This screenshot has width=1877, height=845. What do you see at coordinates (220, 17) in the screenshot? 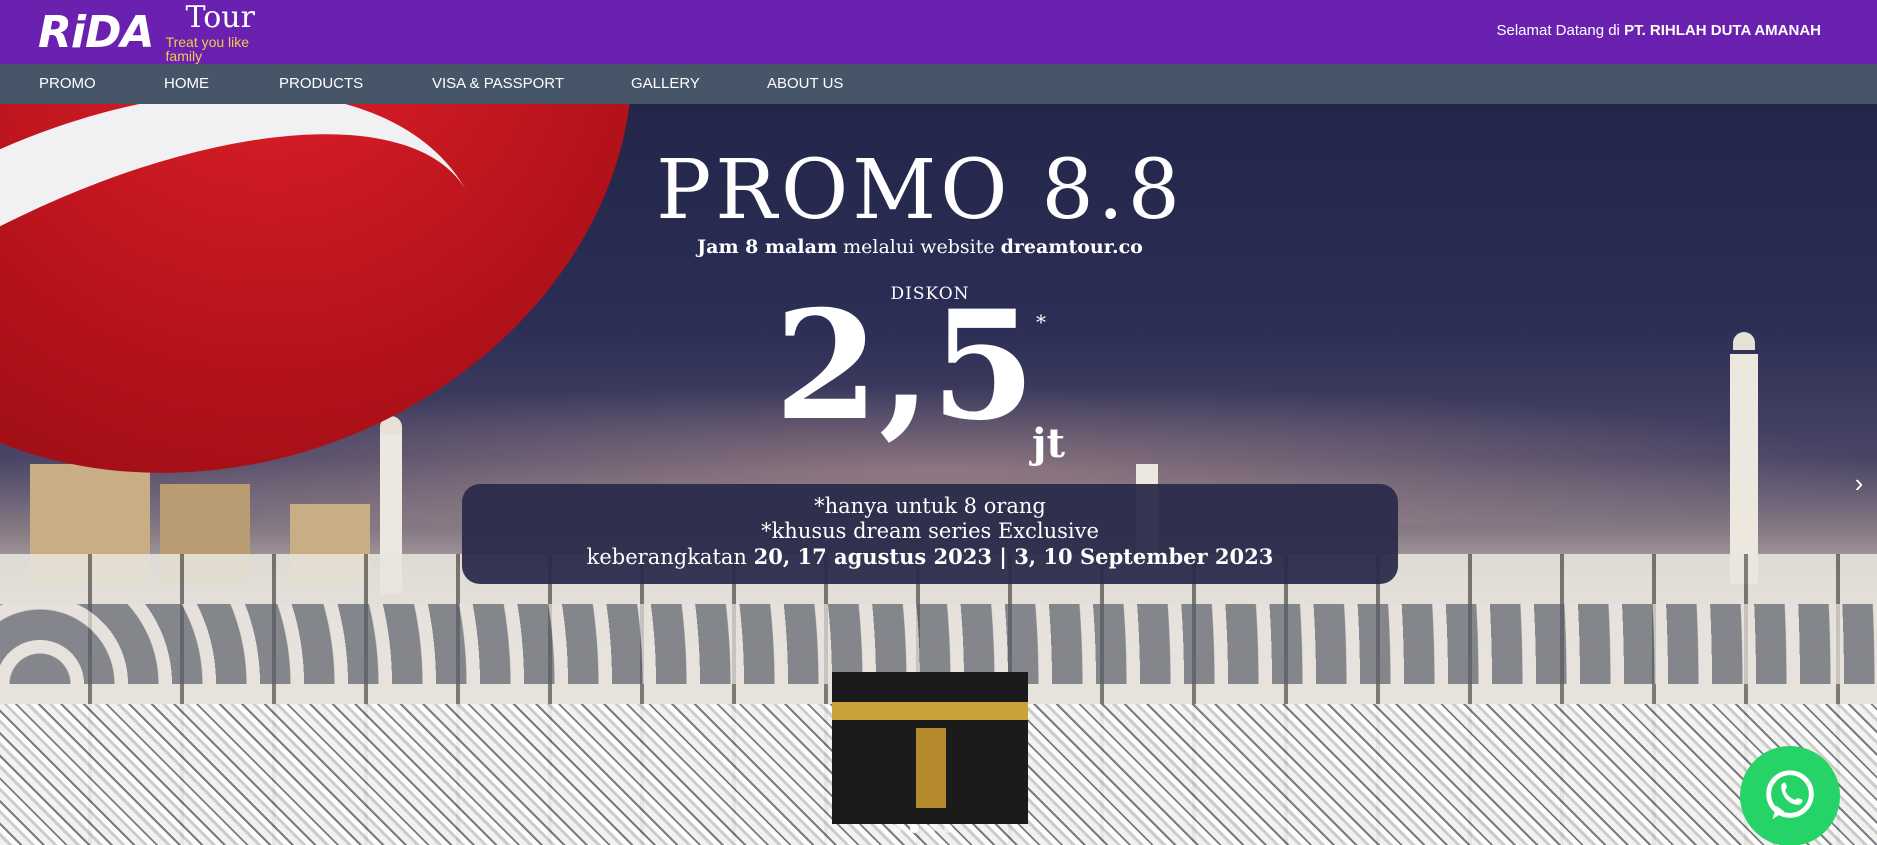
I see `logo-word: Tour` at bounding box center [220, 17].